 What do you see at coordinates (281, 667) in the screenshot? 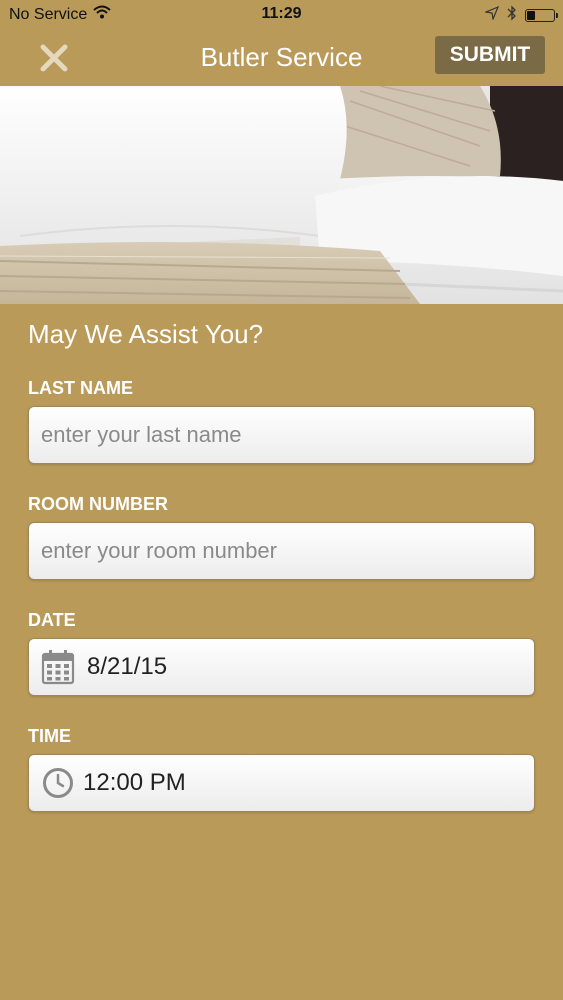
I see `date-picker: 8/21/15` at bounding box center [281, 667].